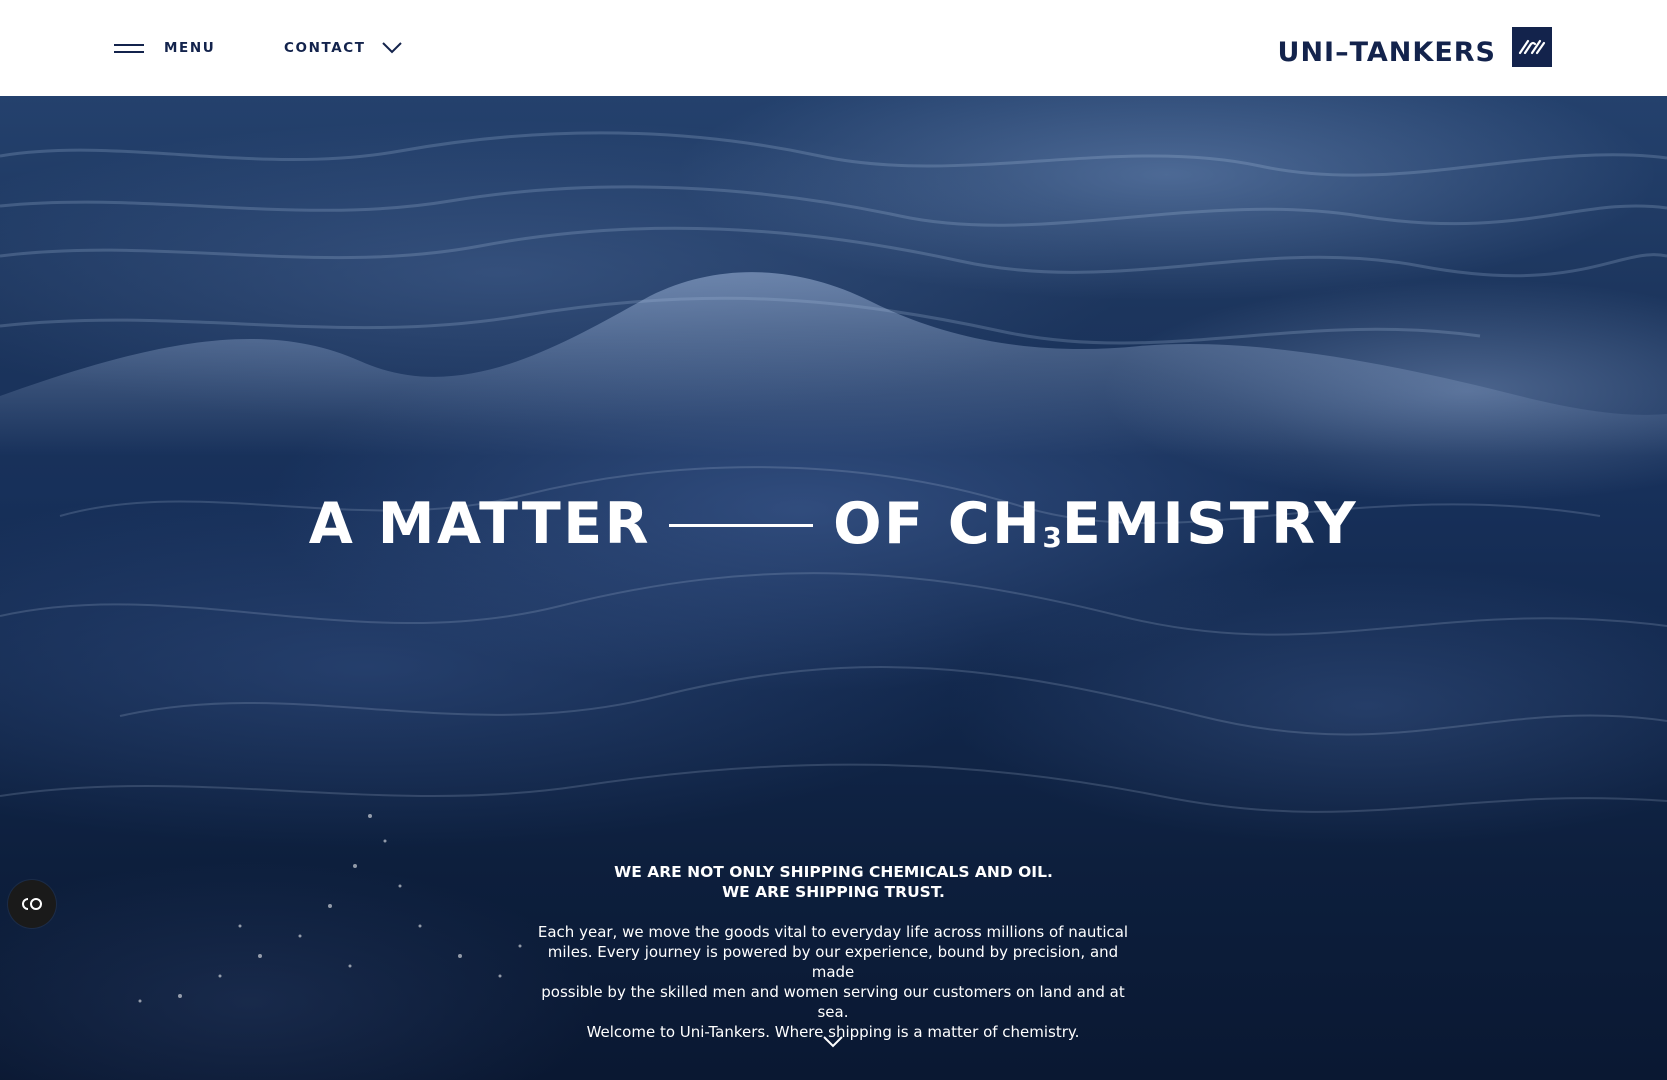  Describe the element at coordinates (833, 1042) in the screenshot. I see `scroll-down-chevron-icon` at that location.